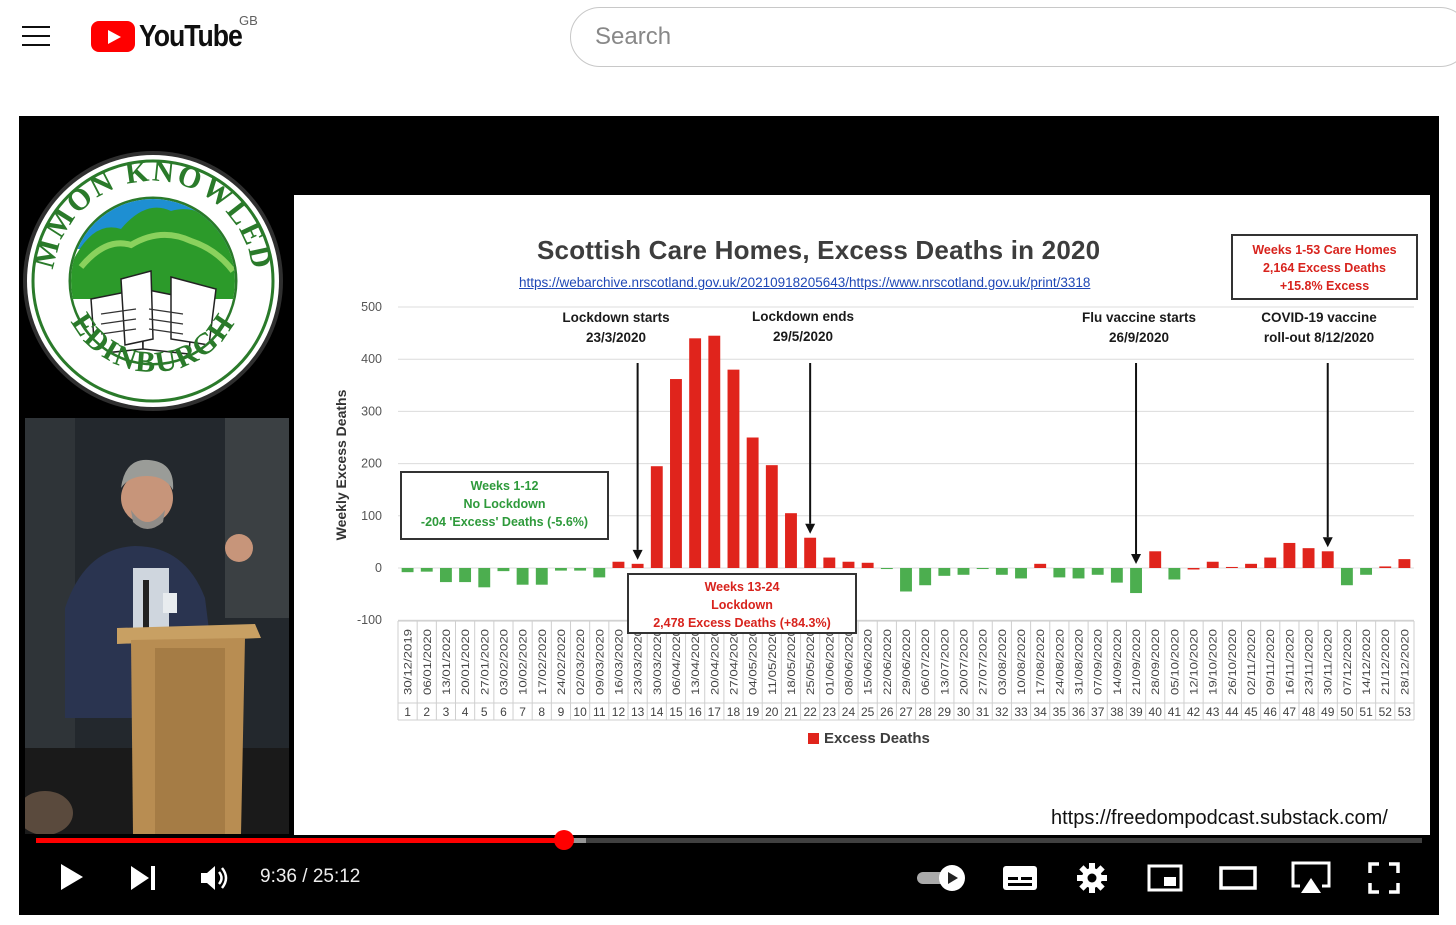 The image size is (1456, 925). What do you see at coordinates (792, 662) in the screenshot?
I see `x-date-label: 18/05/2020` at bounding box center [792, 662].